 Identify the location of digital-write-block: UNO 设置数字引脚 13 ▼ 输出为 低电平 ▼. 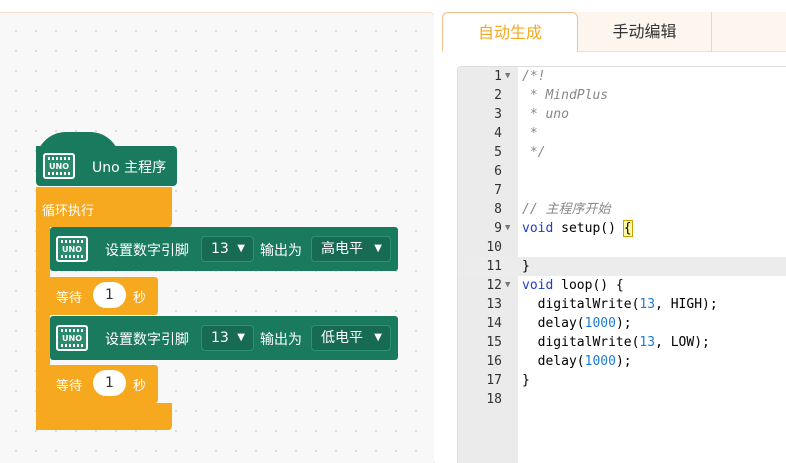
(224, 338).